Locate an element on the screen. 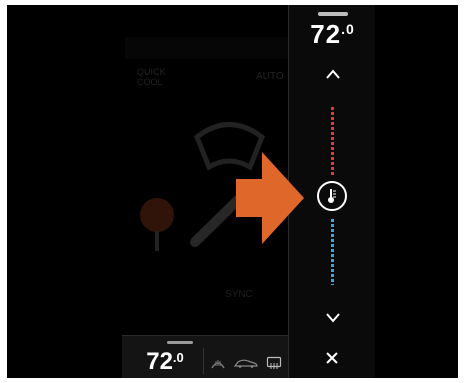 The image size is (465, 383). cool-scale is located at coordinates (332, 252).